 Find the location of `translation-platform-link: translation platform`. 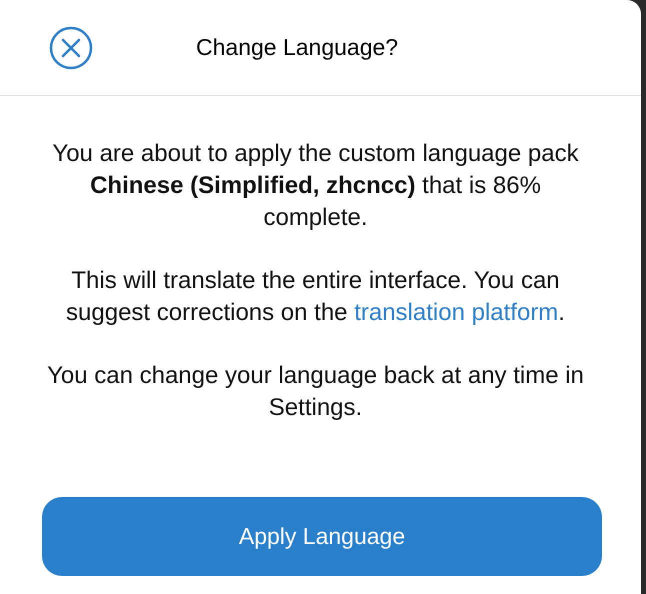

translation-platform-link: translation platform is located at coordinates (456, 312).